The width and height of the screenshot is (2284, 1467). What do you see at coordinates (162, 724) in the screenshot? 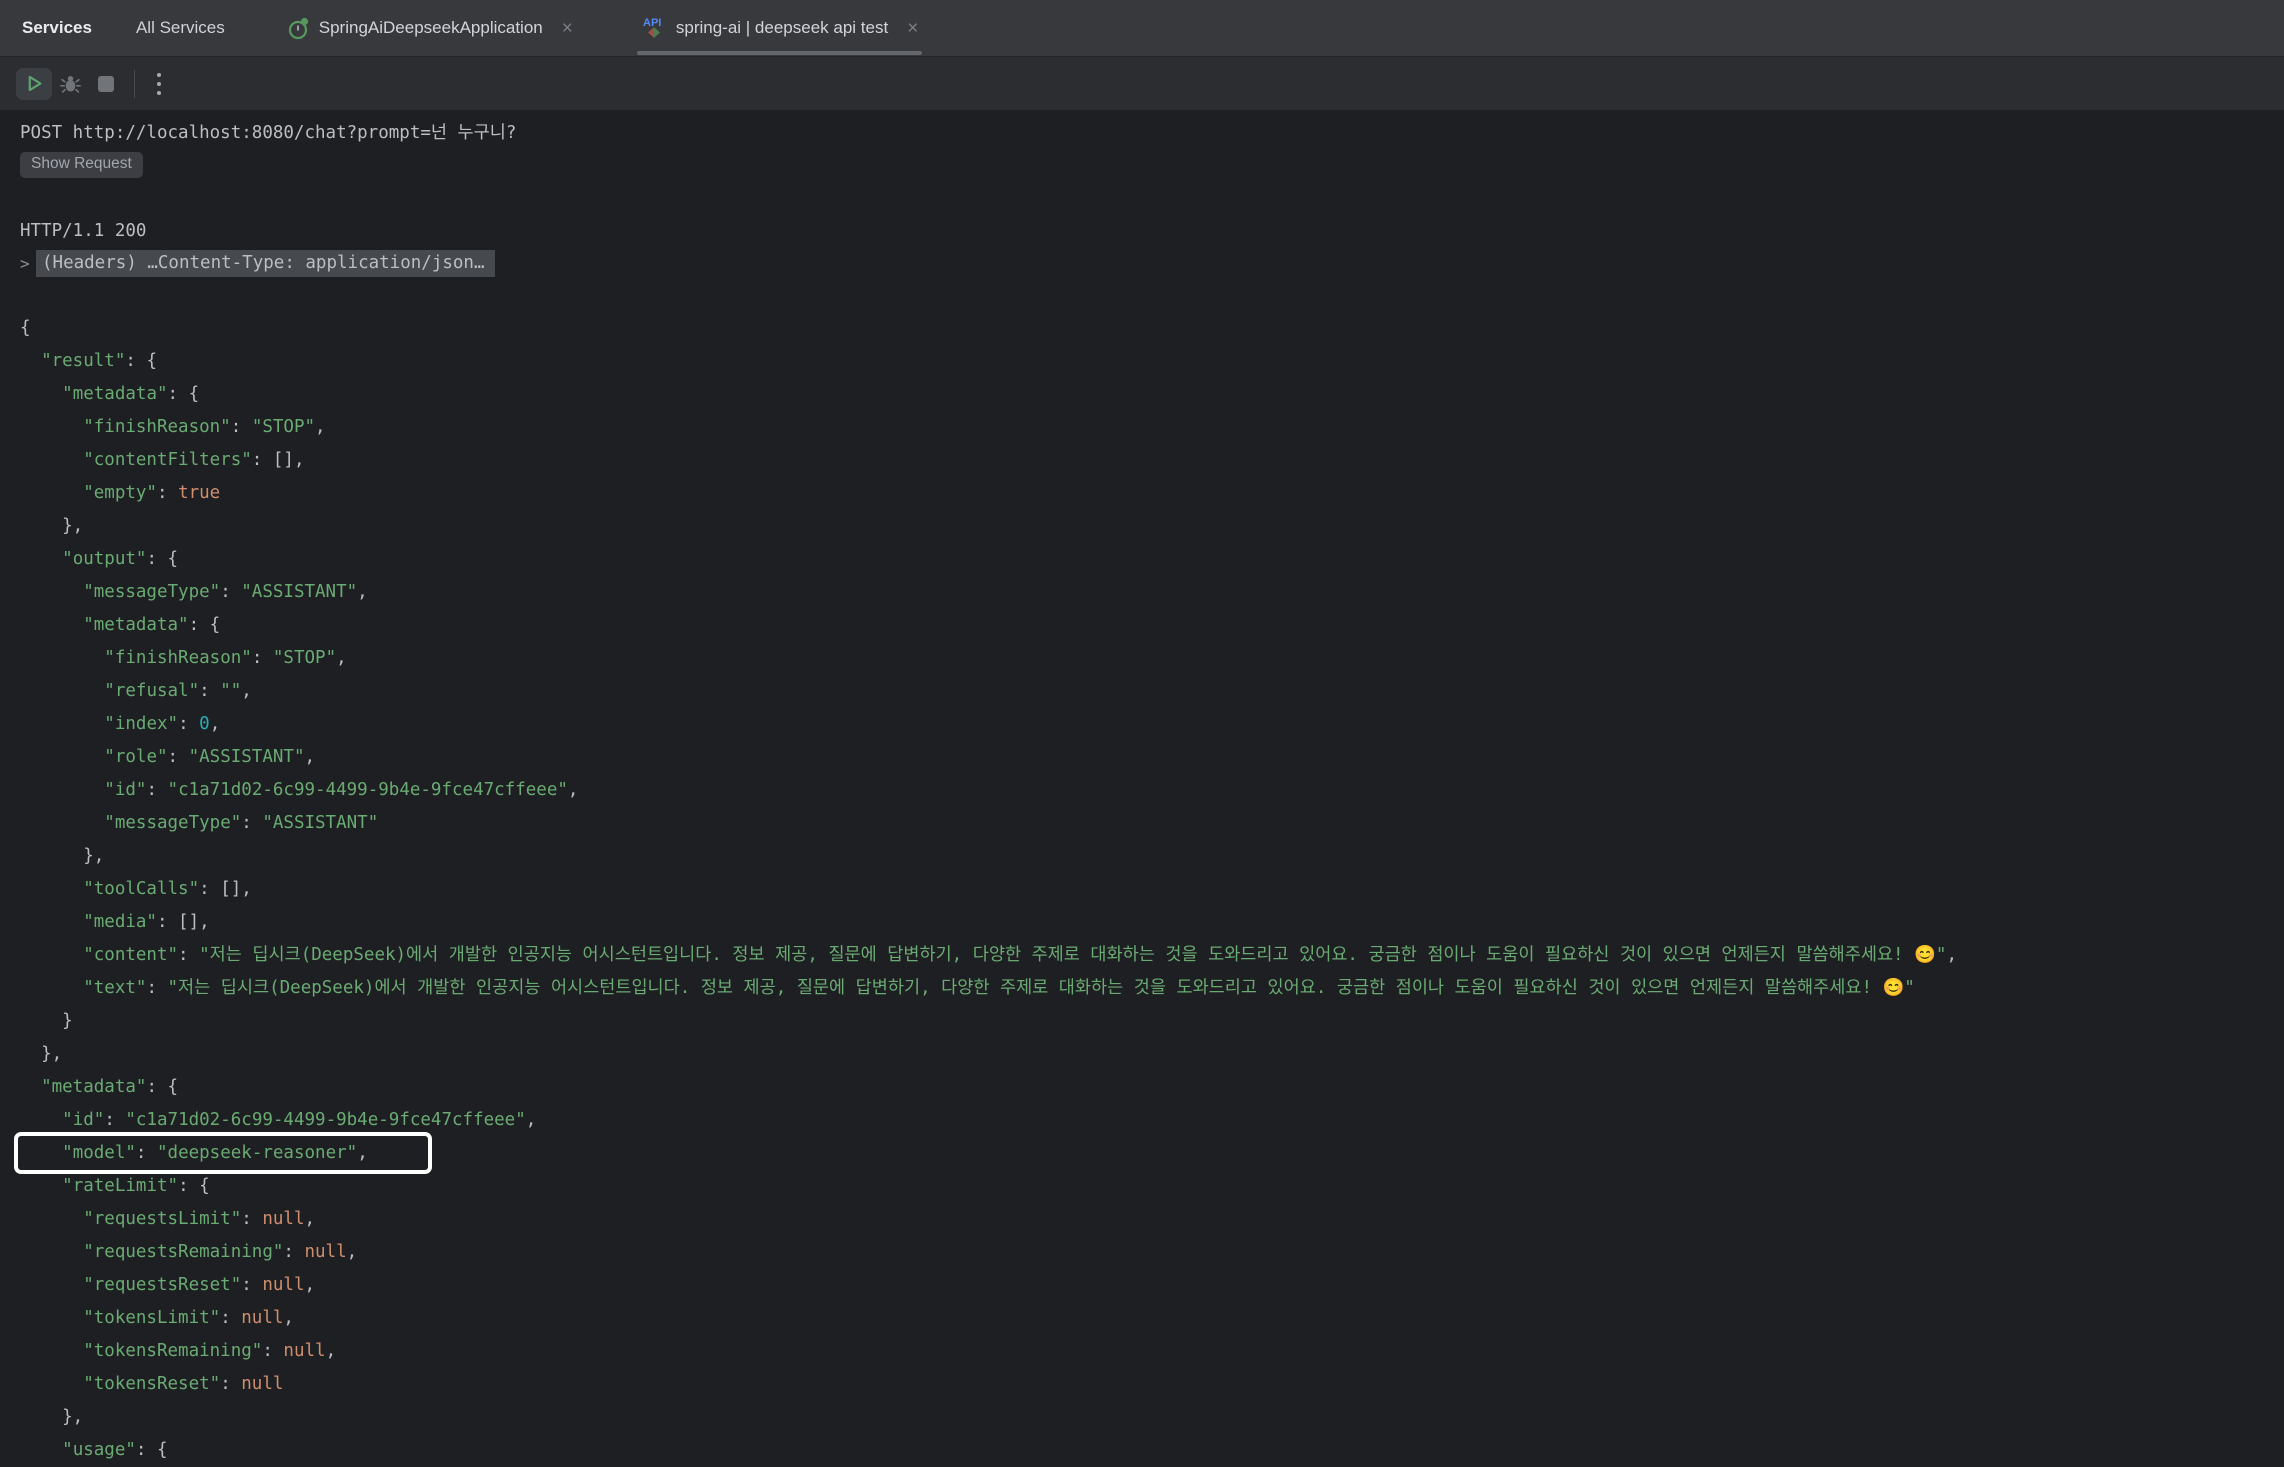
I see `json-line: "index": 0,` at bounding box center [162, 724].